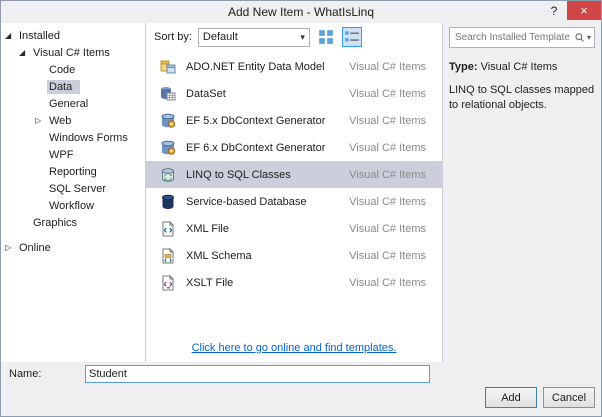 The height and width of the screenshot is (417, 602). Describe the element at coordinates (463, 67) in the screenshot. I see `type-label: Type:` at that location.